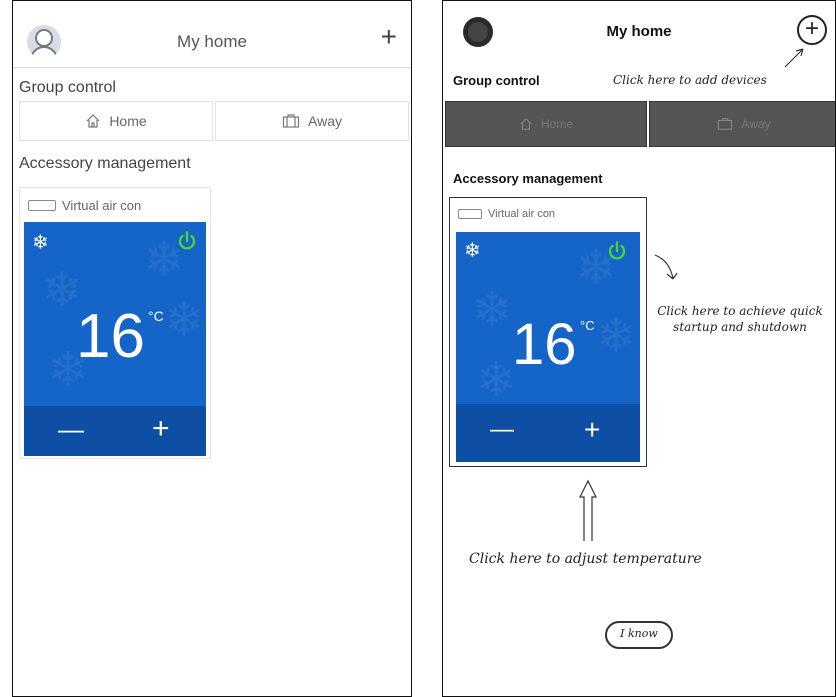  I want to click on hint-arrow-add, so click(794, 58).